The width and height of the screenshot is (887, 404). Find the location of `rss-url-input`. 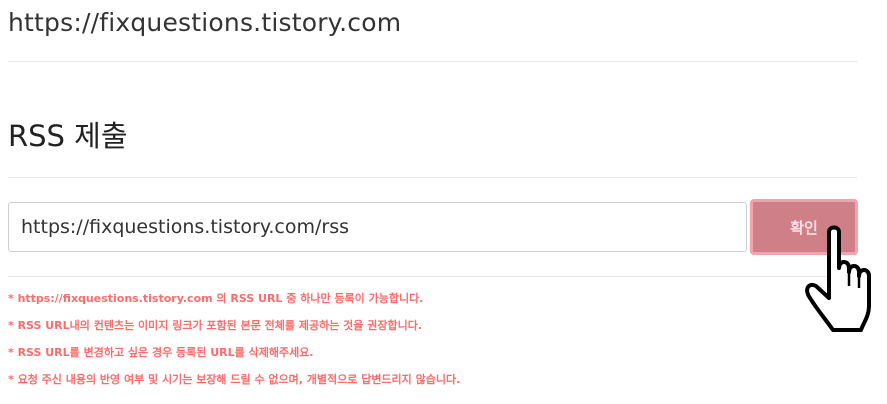

rss-url-input is located at coordinates (377, 227).